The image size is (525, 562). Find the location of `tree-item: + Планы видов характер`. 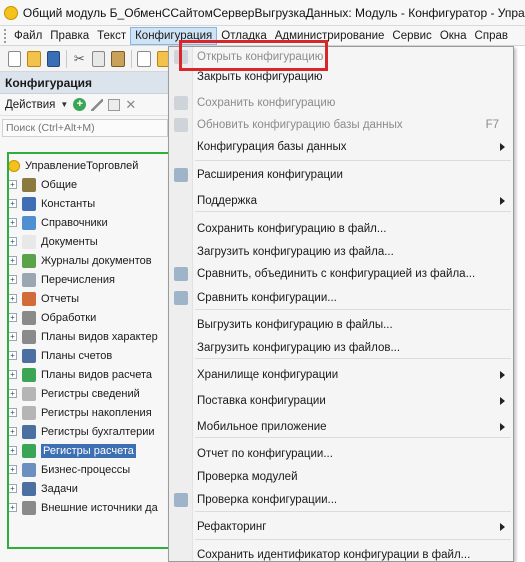

tree-item: + Планы видов характер is located at coordinates (85, 336).